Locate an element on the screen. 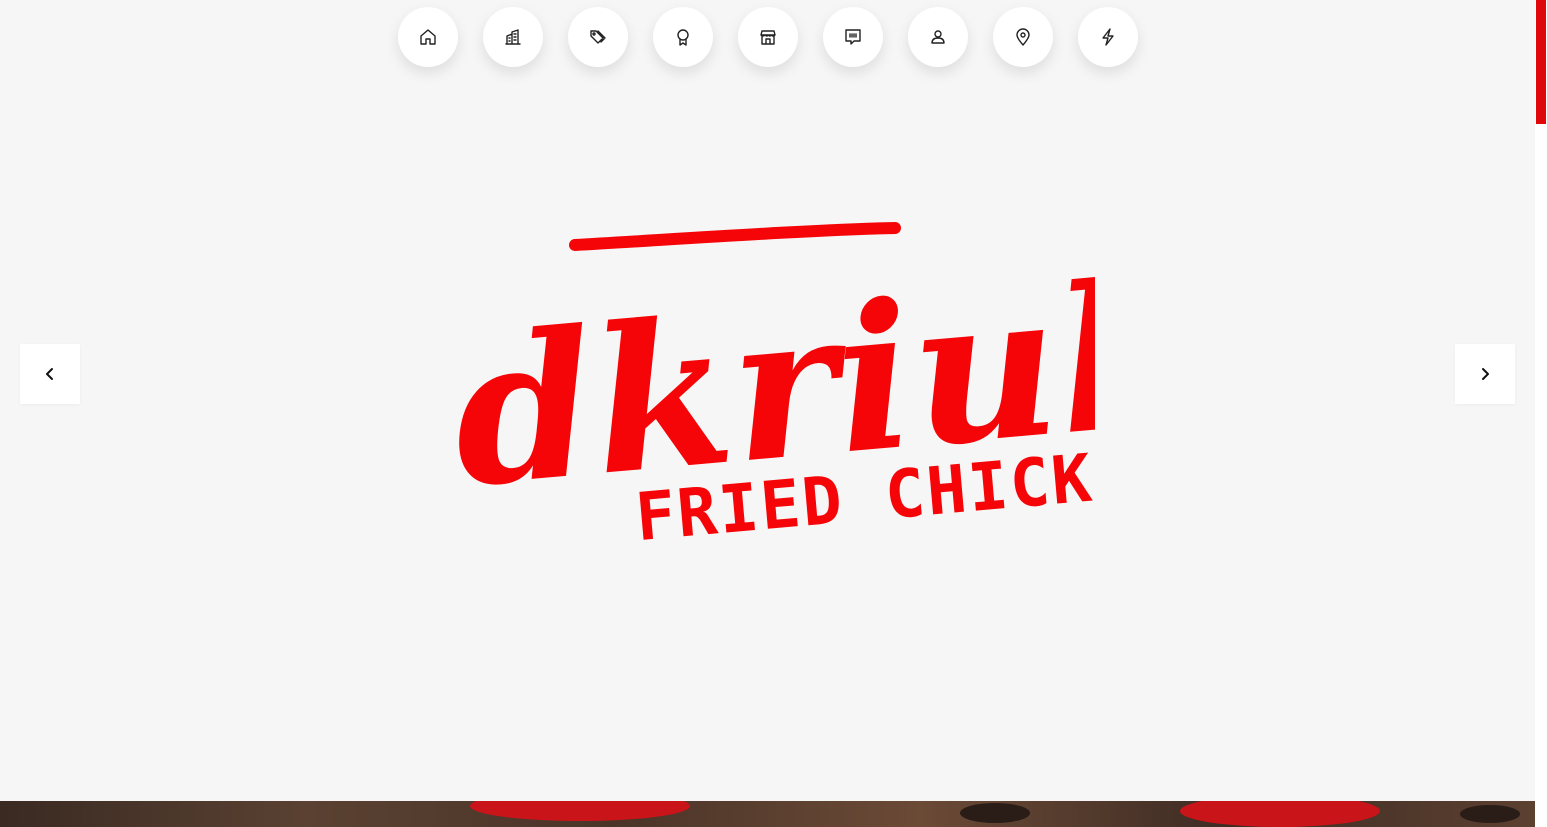 The height and width of the screenshot is (827, 1547). quote-icon is located at coordinates (853, 37).